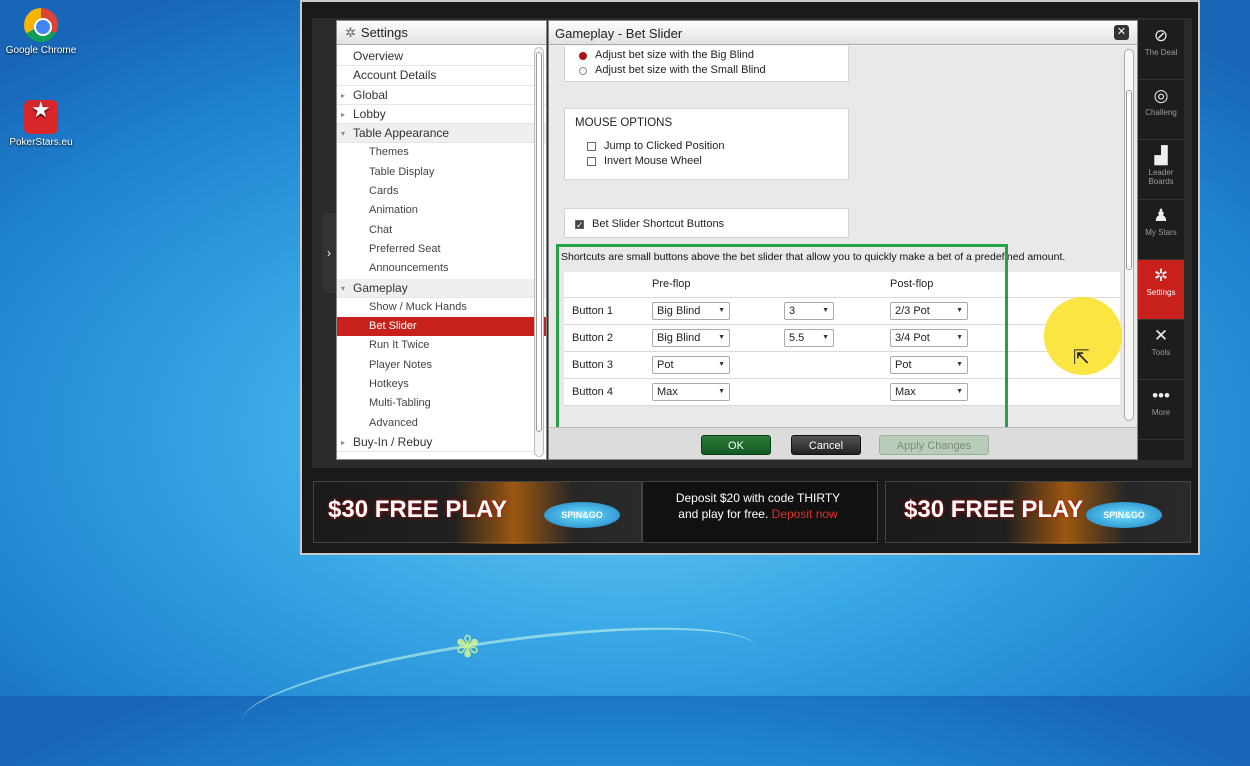  I want to click on nav-item: Announcements, so click(441, 268).